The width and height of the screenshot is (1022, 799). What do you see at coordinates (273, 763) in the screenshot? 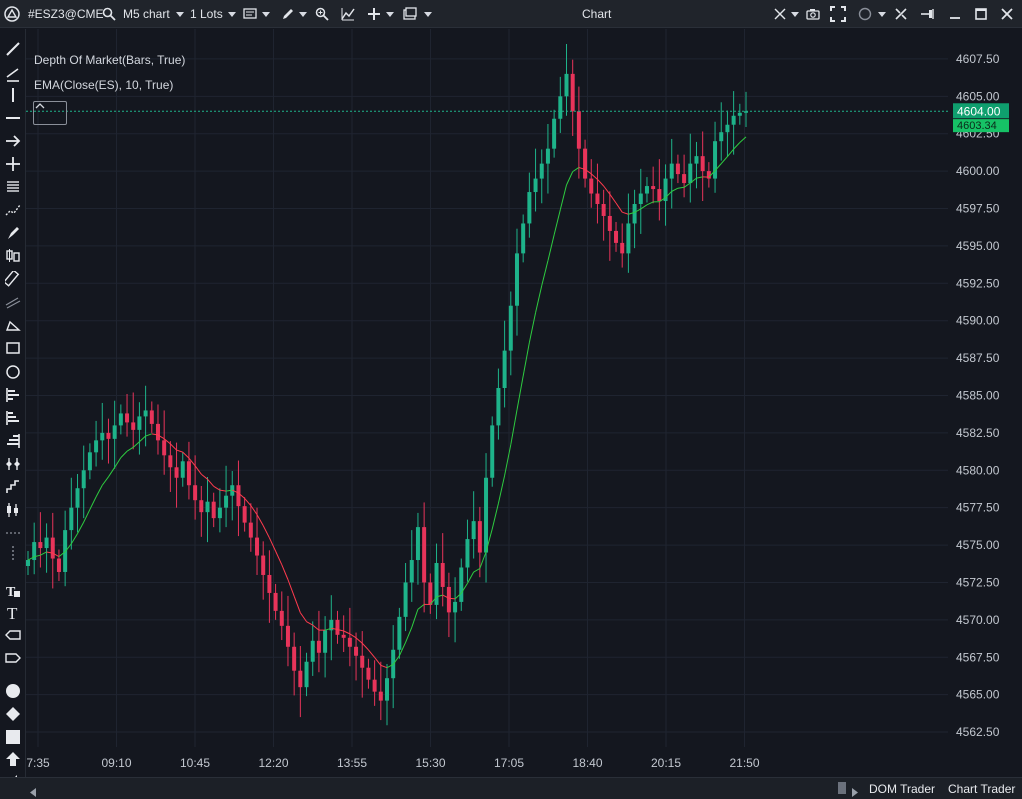
I see `time-tick-label: 12:20` at bounding box center [273, 763].